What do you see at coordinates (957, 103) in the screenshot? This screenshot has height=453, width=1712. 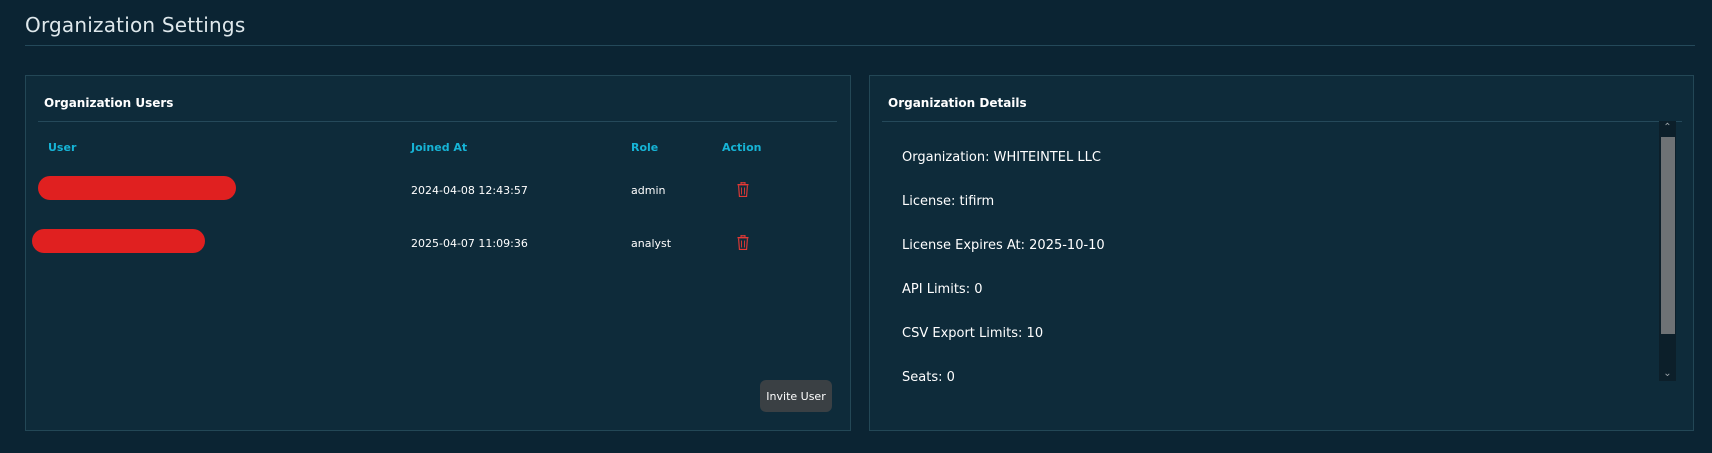 I see `details-card-title: Organization Details` at bounding box center [957, 103].